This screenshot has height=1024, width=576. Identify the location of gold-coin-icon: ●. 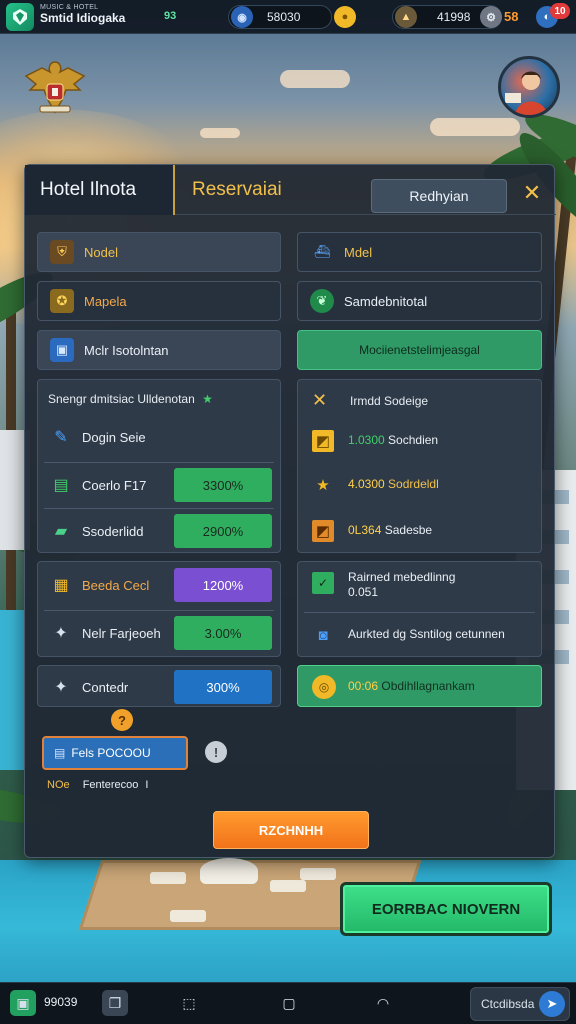
(345, 17).